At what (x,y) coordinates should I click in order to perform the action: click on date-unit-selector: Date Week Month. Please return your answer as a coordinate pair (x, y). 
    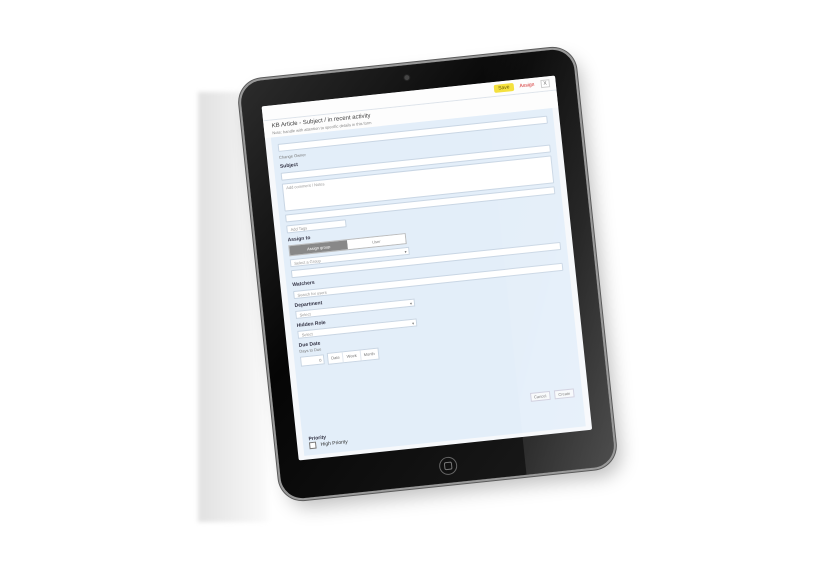
    Looking at the image, I should click on (353, 356).